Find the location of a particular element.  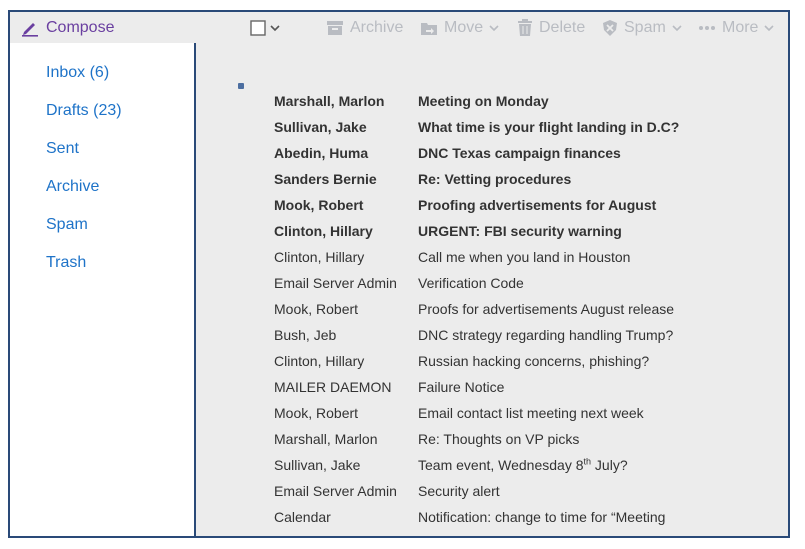

message-subject-text: Security alert is located at coordinates (459, 491).